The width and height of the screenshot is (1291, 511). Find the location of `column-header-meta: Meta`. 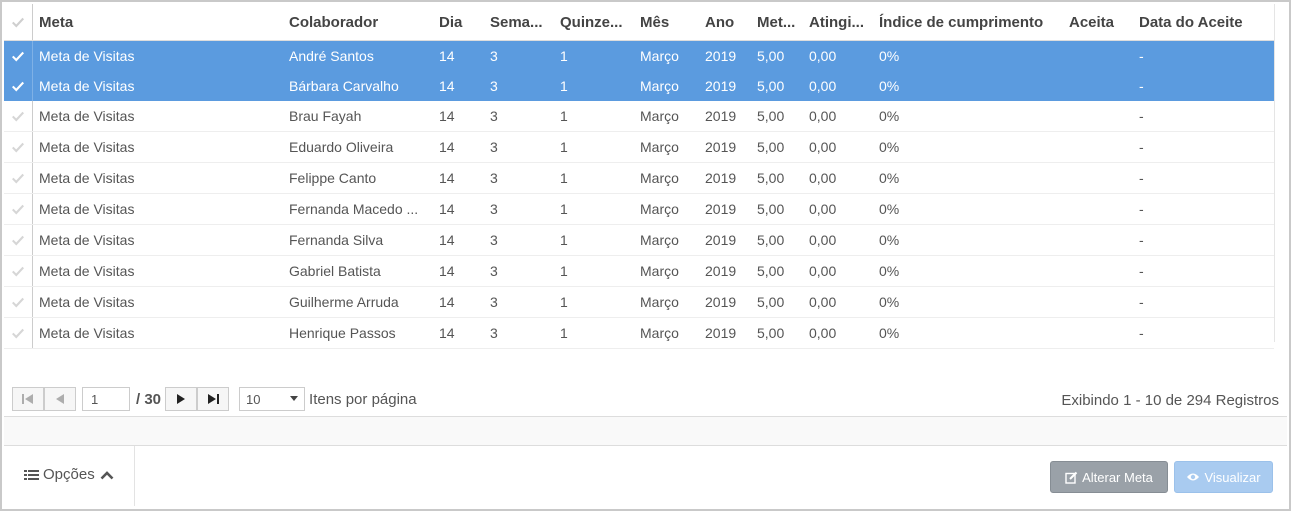

column-header-meta: Meta is located at coordinates (161, 22).